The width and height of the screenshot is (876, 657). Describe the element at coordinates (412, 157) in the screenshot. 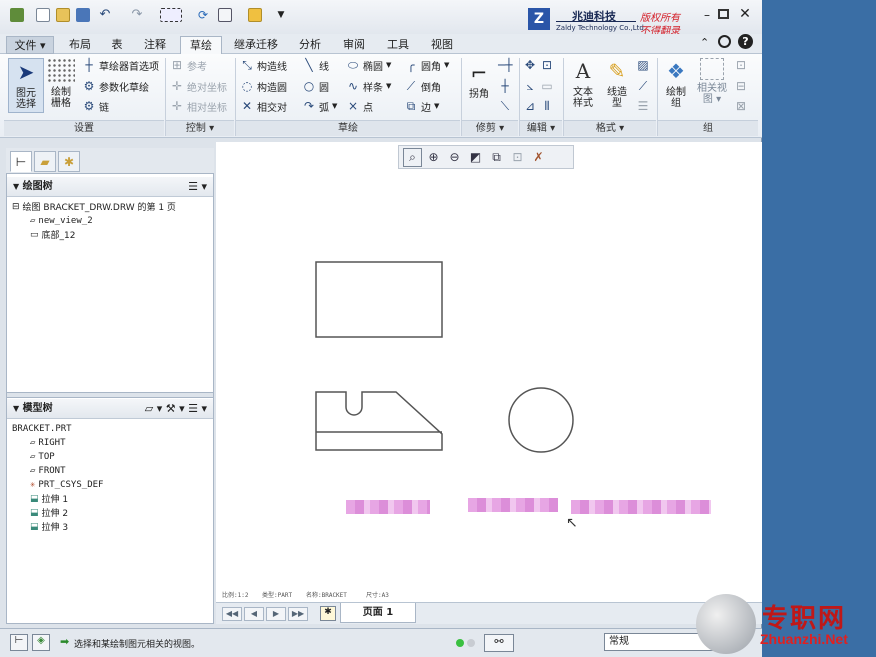

I see `refit-icon: ⌕` at that location.